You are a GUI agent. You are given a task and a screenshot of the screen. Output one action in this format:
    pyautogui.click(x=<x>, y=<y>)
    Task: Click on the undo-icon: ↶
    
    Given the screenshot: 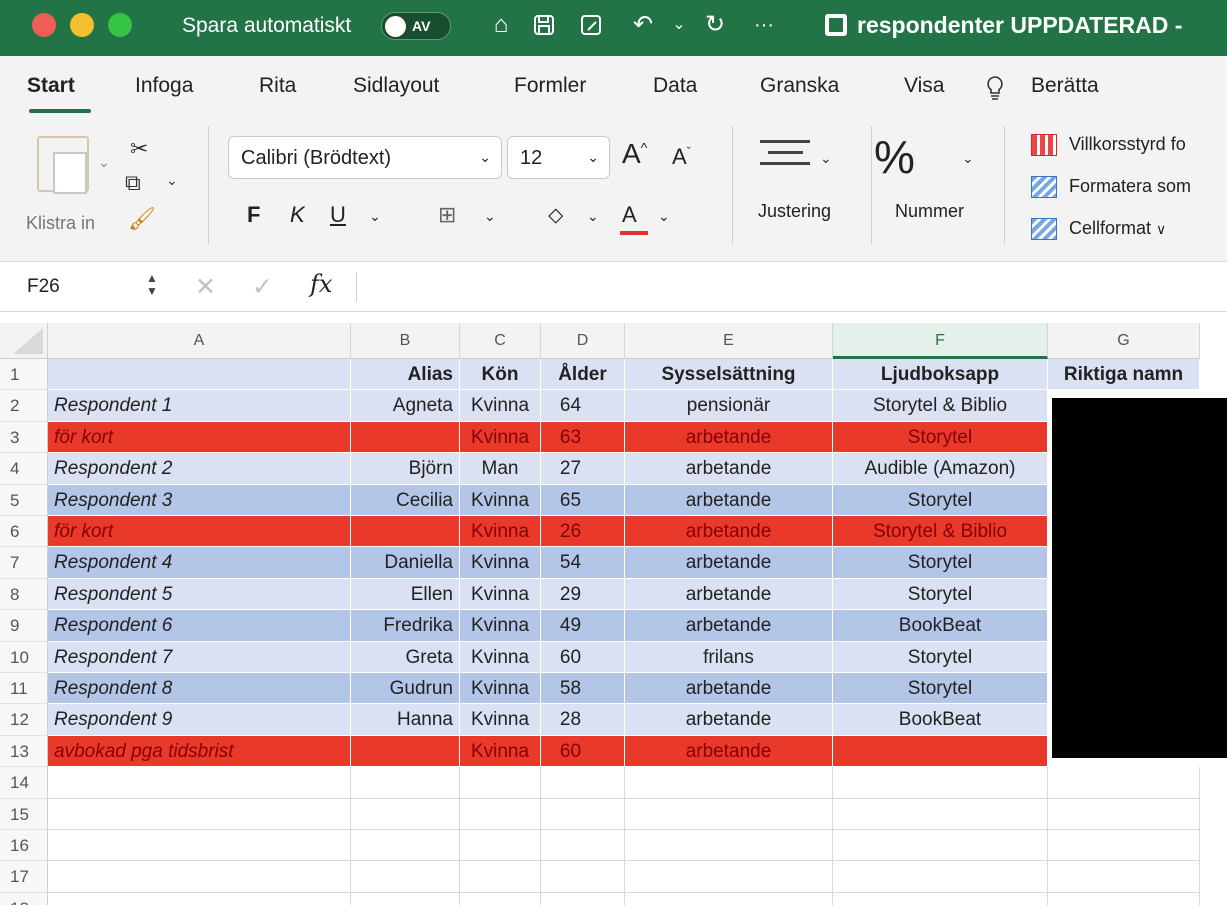 What is the action you would take?
    pyautogui.click(x=643, y=25)
    